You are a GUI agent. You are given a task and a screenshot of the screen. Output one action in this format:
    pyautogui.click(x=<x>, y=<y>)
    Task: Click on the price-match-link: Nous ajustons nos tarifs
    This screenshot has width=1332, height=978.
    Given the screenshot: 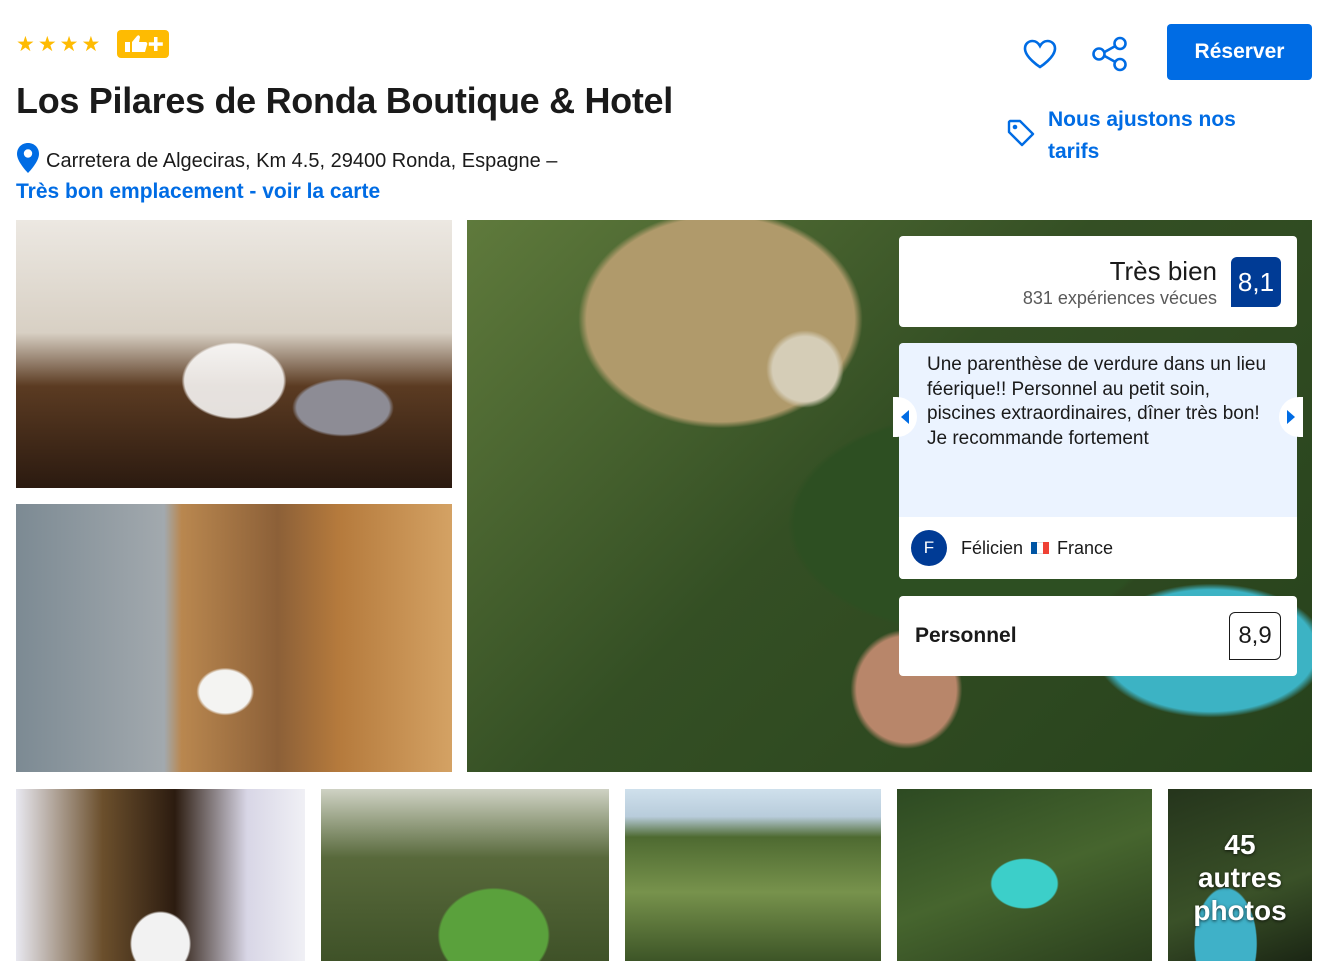 What is the action you would take?
    pyautogui.click(x=1137, y=136)
    